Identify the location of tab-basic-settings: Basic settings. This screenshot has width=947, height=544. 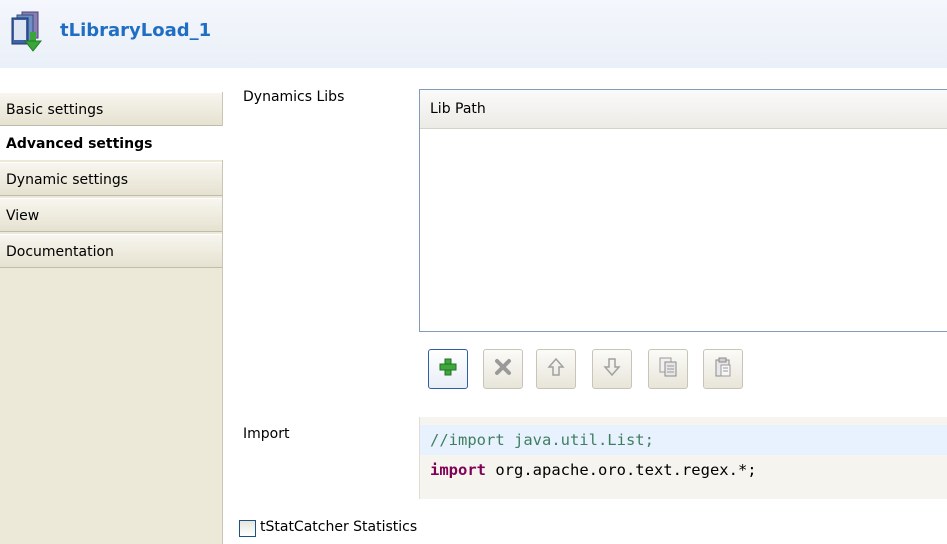
(111, 109).